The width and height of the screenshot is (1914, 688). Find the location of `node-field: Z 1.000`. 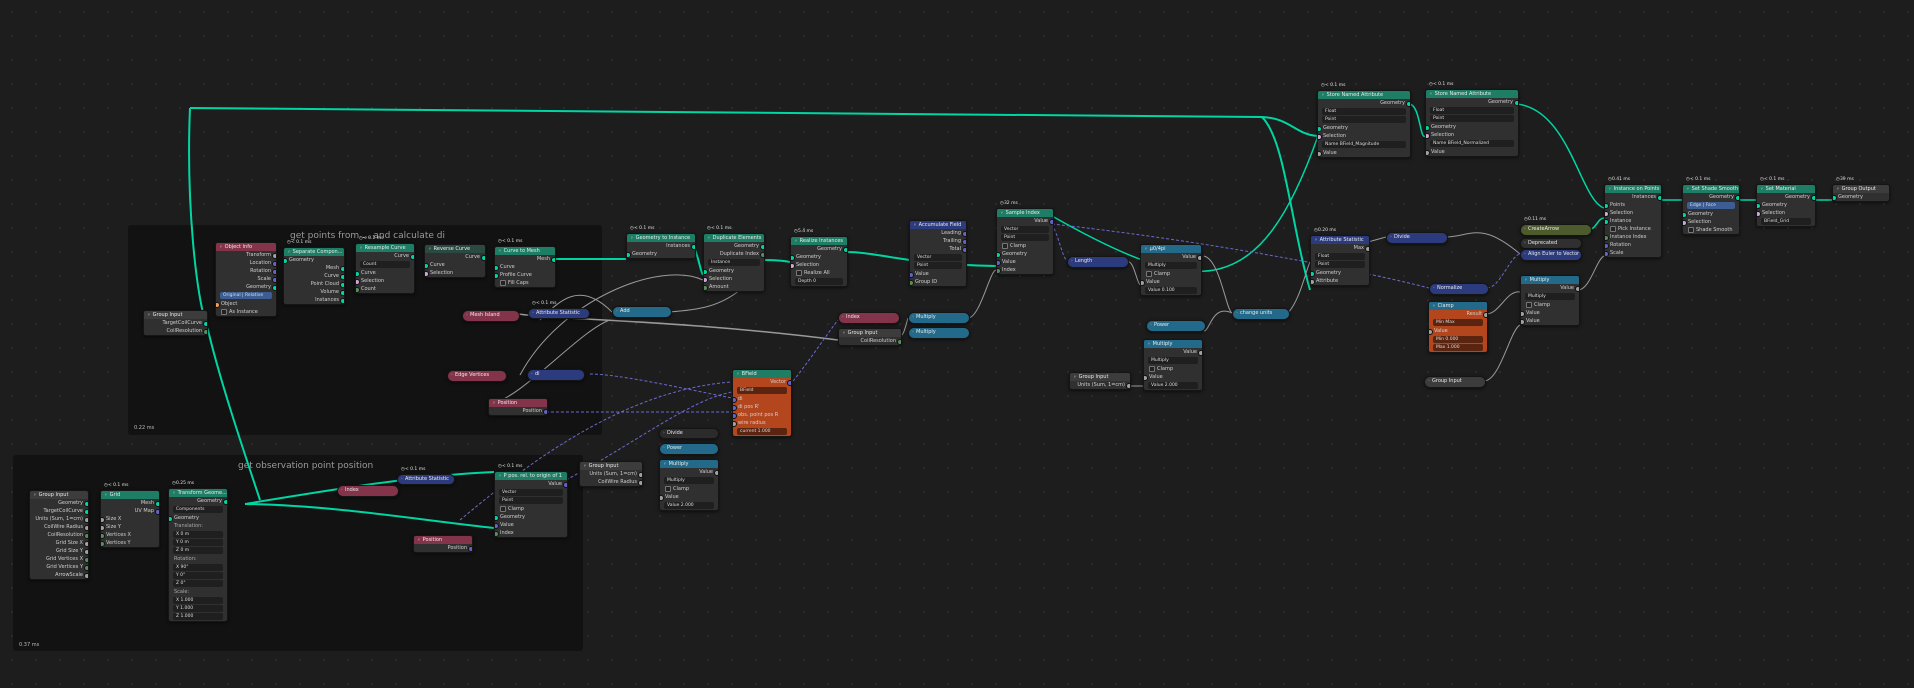

node-field: Z 1.000 is located at coordinates (198, 616).